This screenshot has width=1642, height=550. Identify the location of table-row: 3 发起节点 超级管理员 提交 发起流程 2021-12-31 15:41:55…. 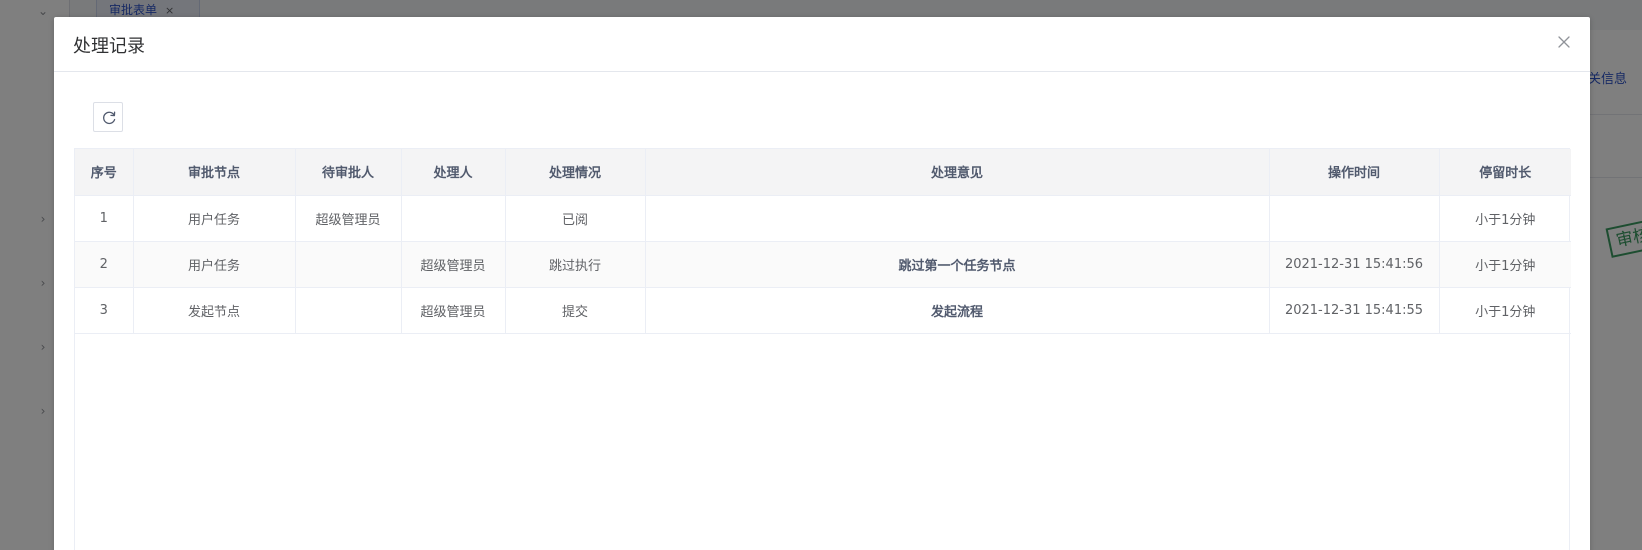
(823, 310).